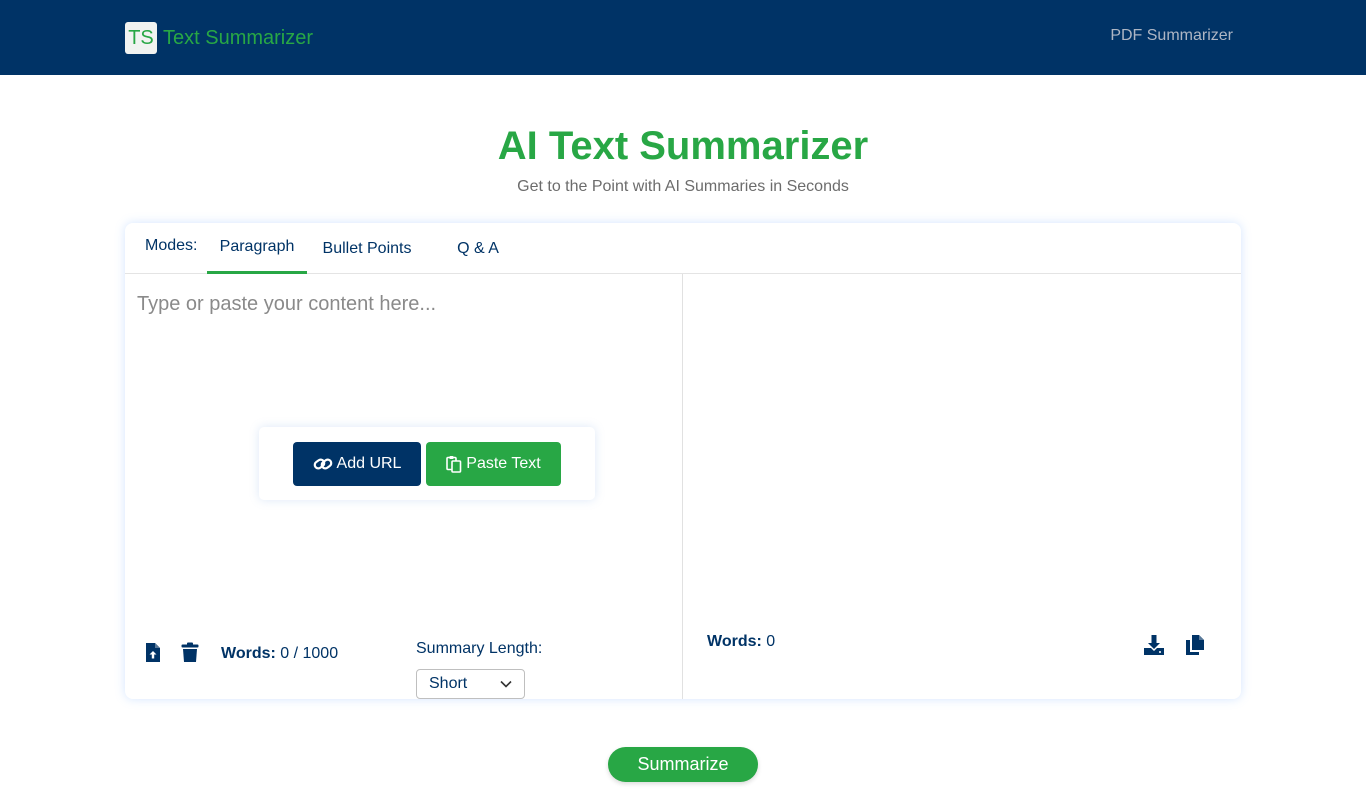  What do you see at coordinates (369, 463) in the screenshot?
I see `add-url-label: Add URL` at bounding box center [369, 463].